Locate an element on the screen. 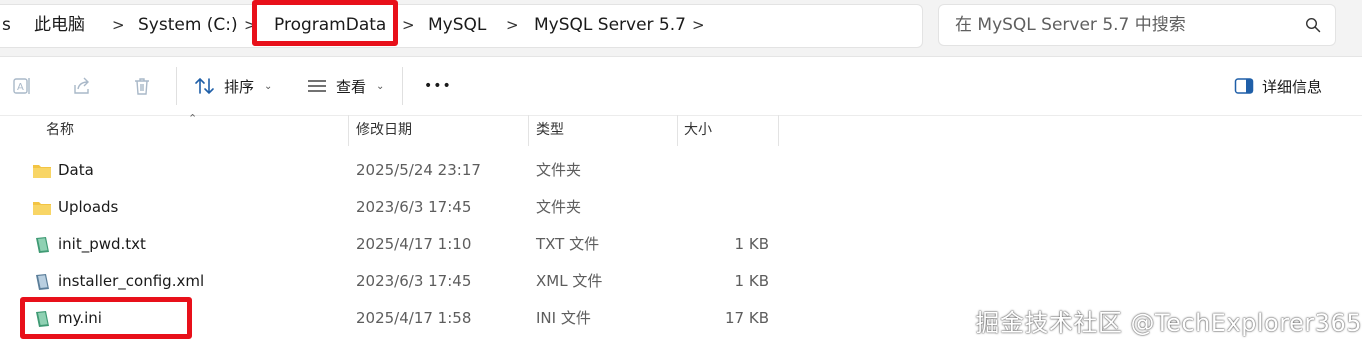  text-file-icon is located at coordinates (42, 245).